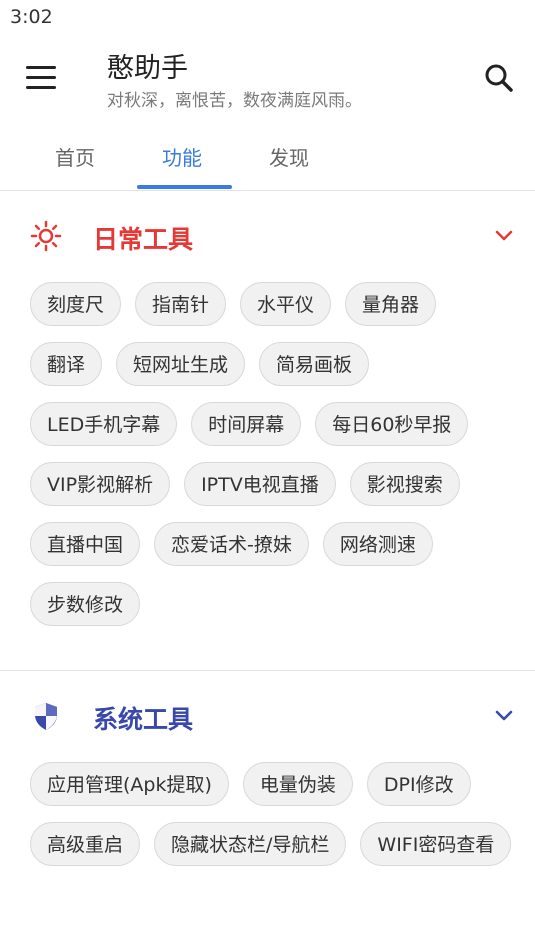  I want to click on app-subtitle: 对秋深，离恨苦，数夜满庭风雨。, so click(234, 101).